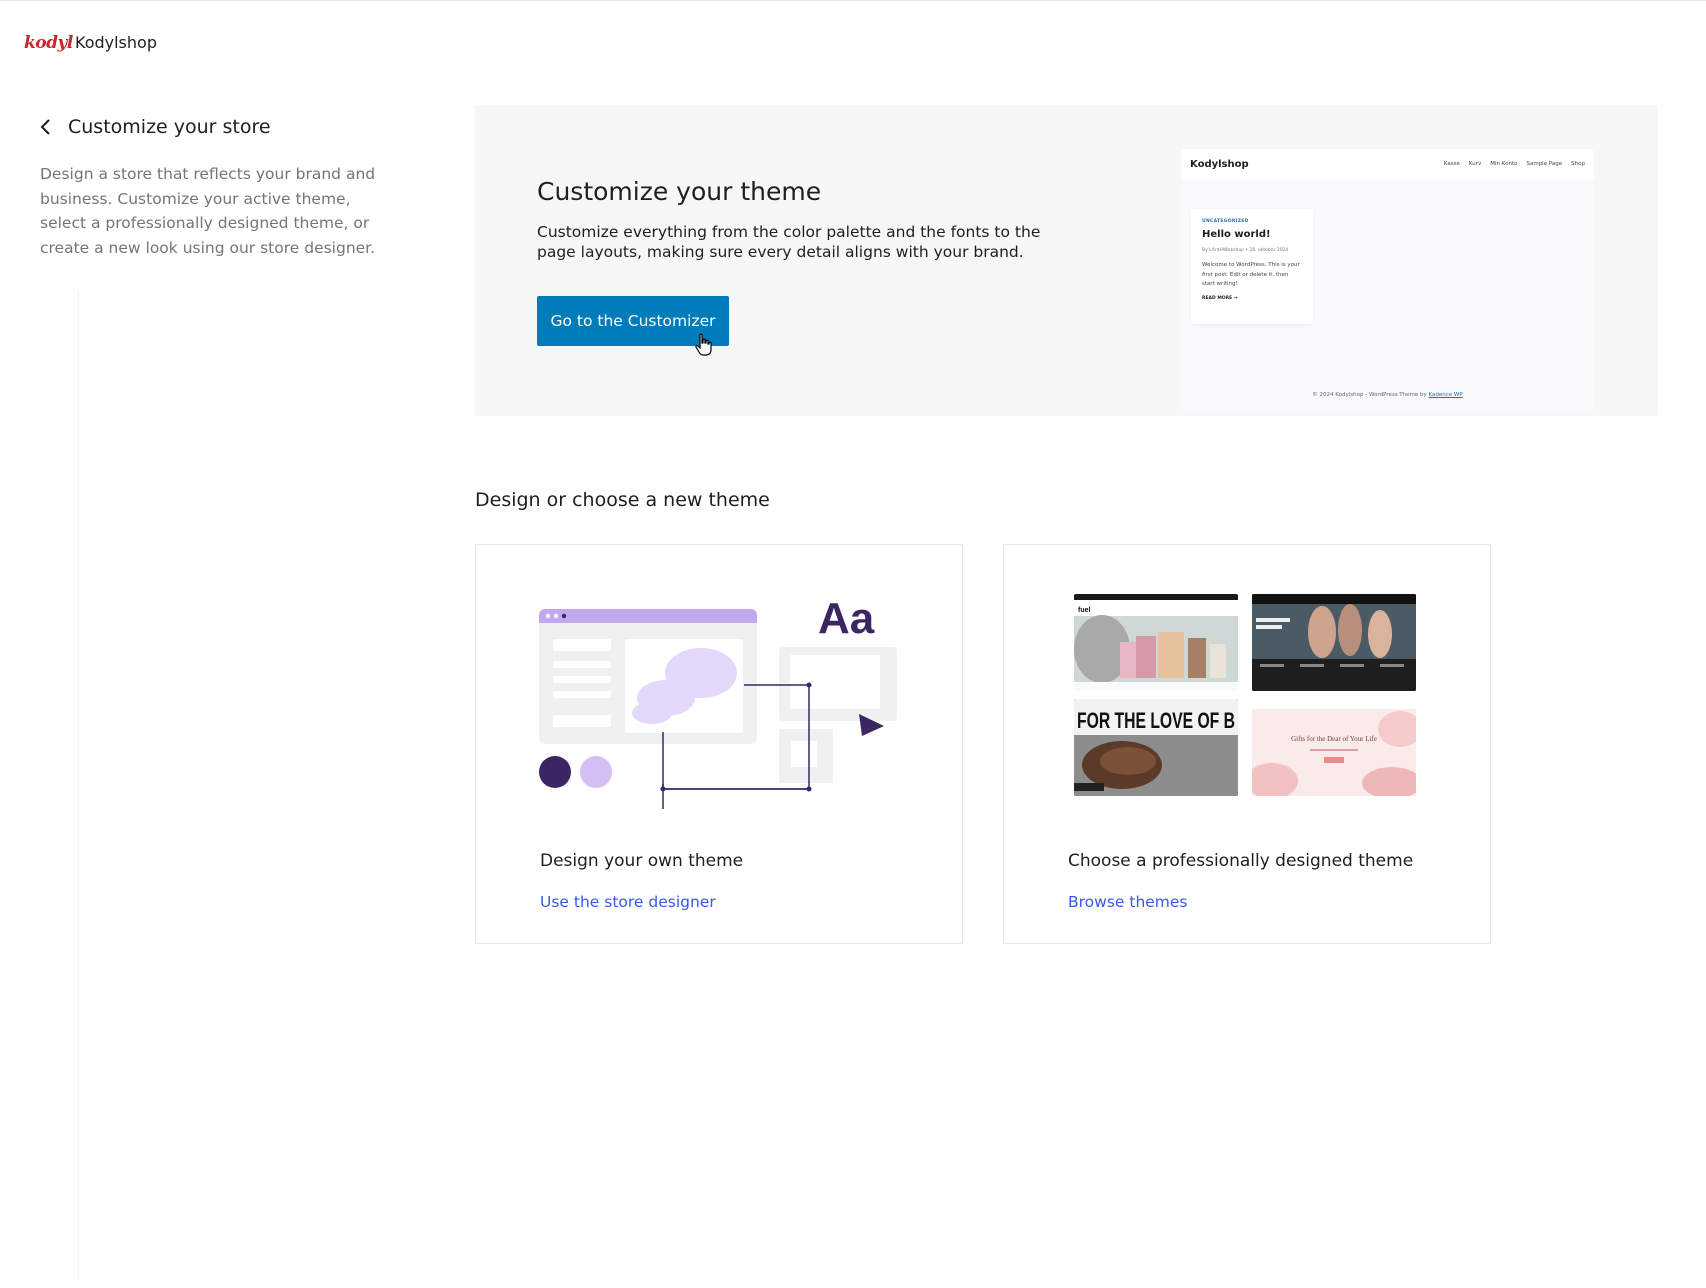 The image size is (1706, 1288). What do you see at coordinates (1370, 395) in the screenshot?
I see `preview-footer-text: © 2024 Kodylshop - WordPress Theme by` at bounding box center [1370, 395].